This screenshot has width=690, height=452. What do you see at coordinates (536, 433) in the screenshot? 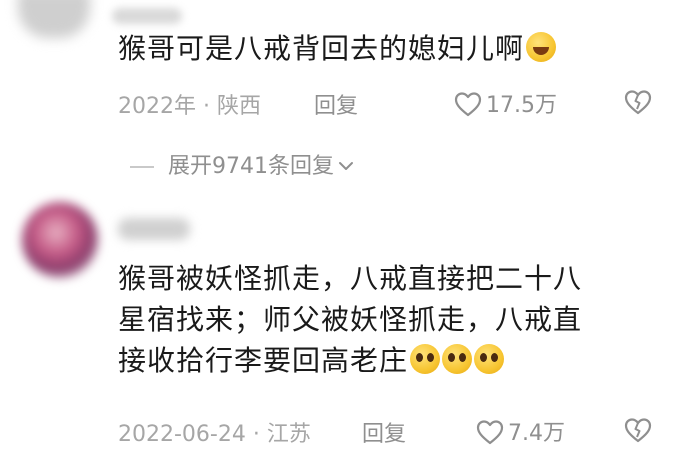
I see `like-count: 7.4万` at bounding box center [536, 433].